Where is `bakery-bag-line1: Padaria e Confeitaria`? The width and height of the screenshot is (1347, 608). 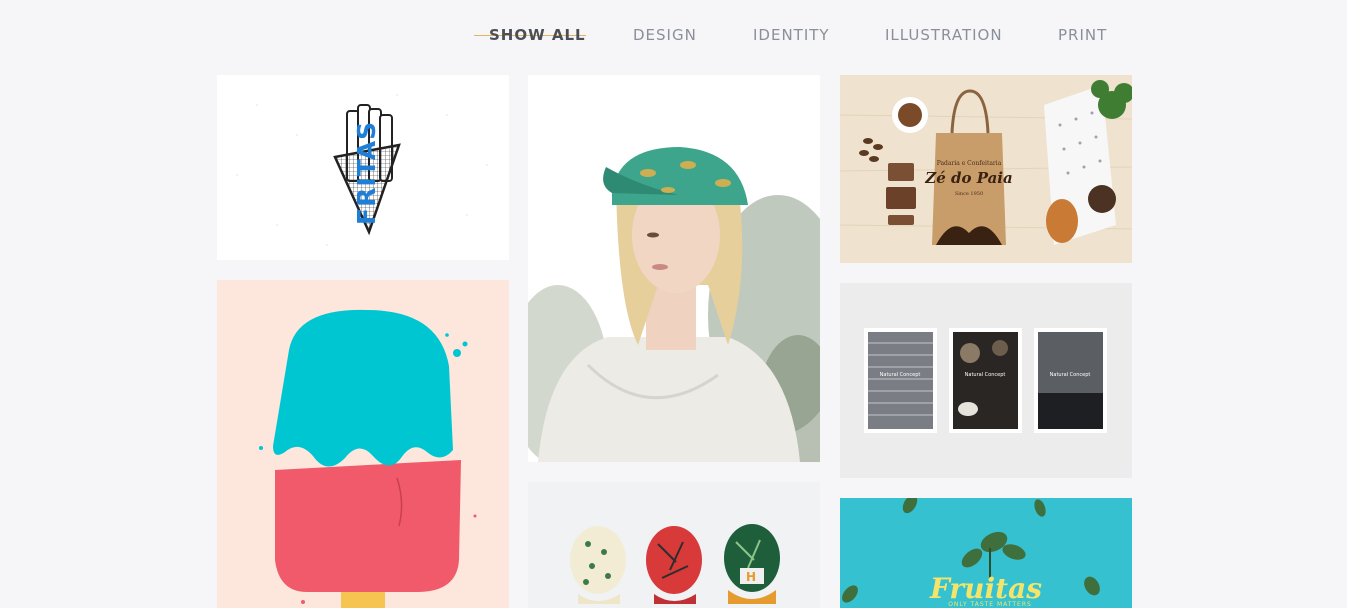 bakery-bag-line1: Padaria e Confeitaria is located at coordinates (969, 163).